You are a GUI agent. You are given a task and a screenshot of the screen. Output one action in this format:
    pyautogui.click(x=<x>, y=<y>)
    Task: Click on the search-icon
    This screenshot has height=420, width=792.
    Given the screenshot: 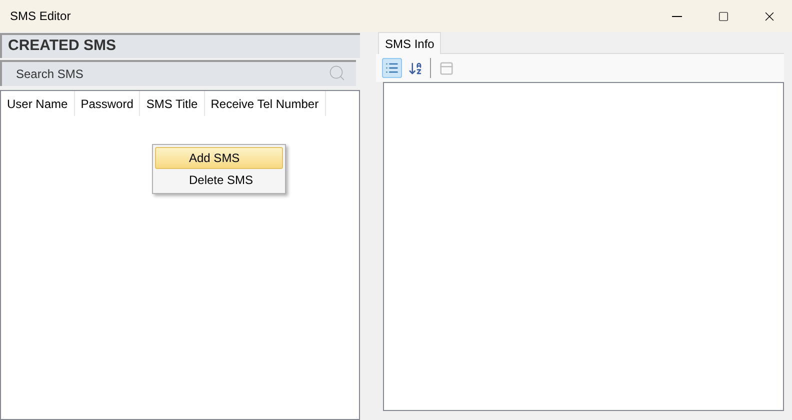 What is the action you would take?
    pyautogui.click(x=337, y=73)
    